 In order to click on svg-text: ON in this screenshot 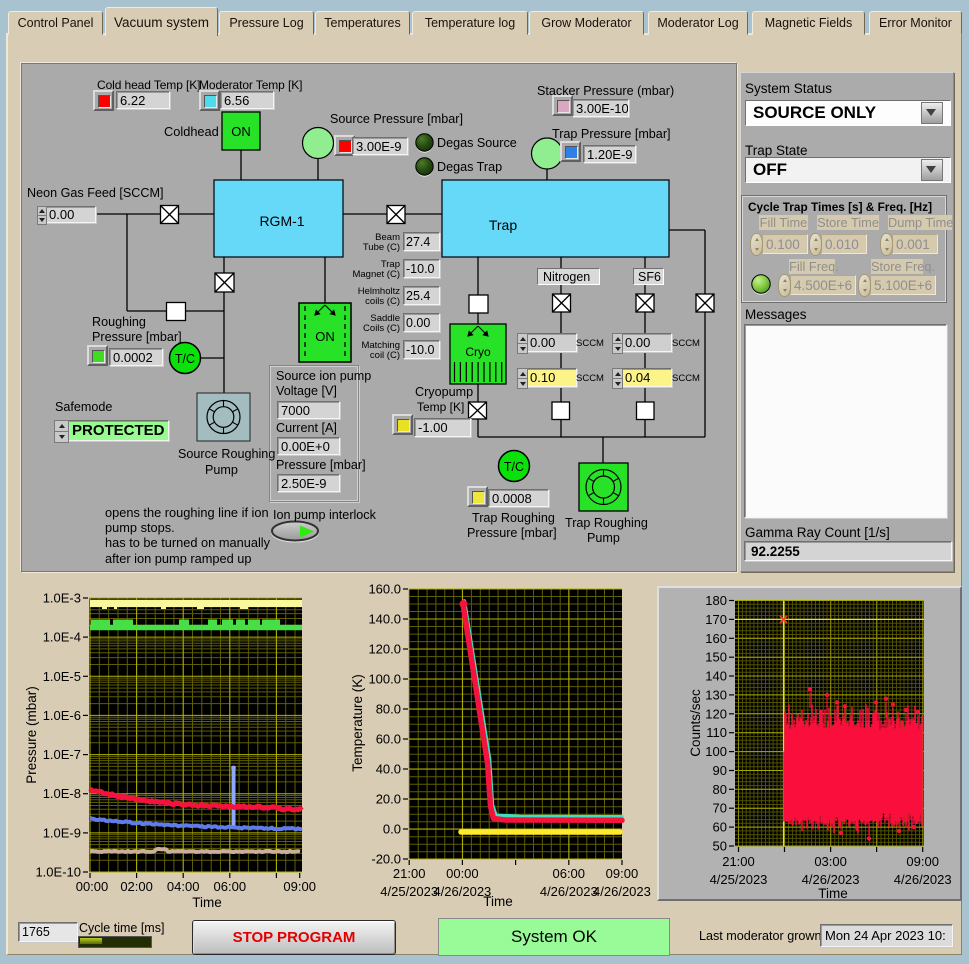, I will do `click(241, 131)`.